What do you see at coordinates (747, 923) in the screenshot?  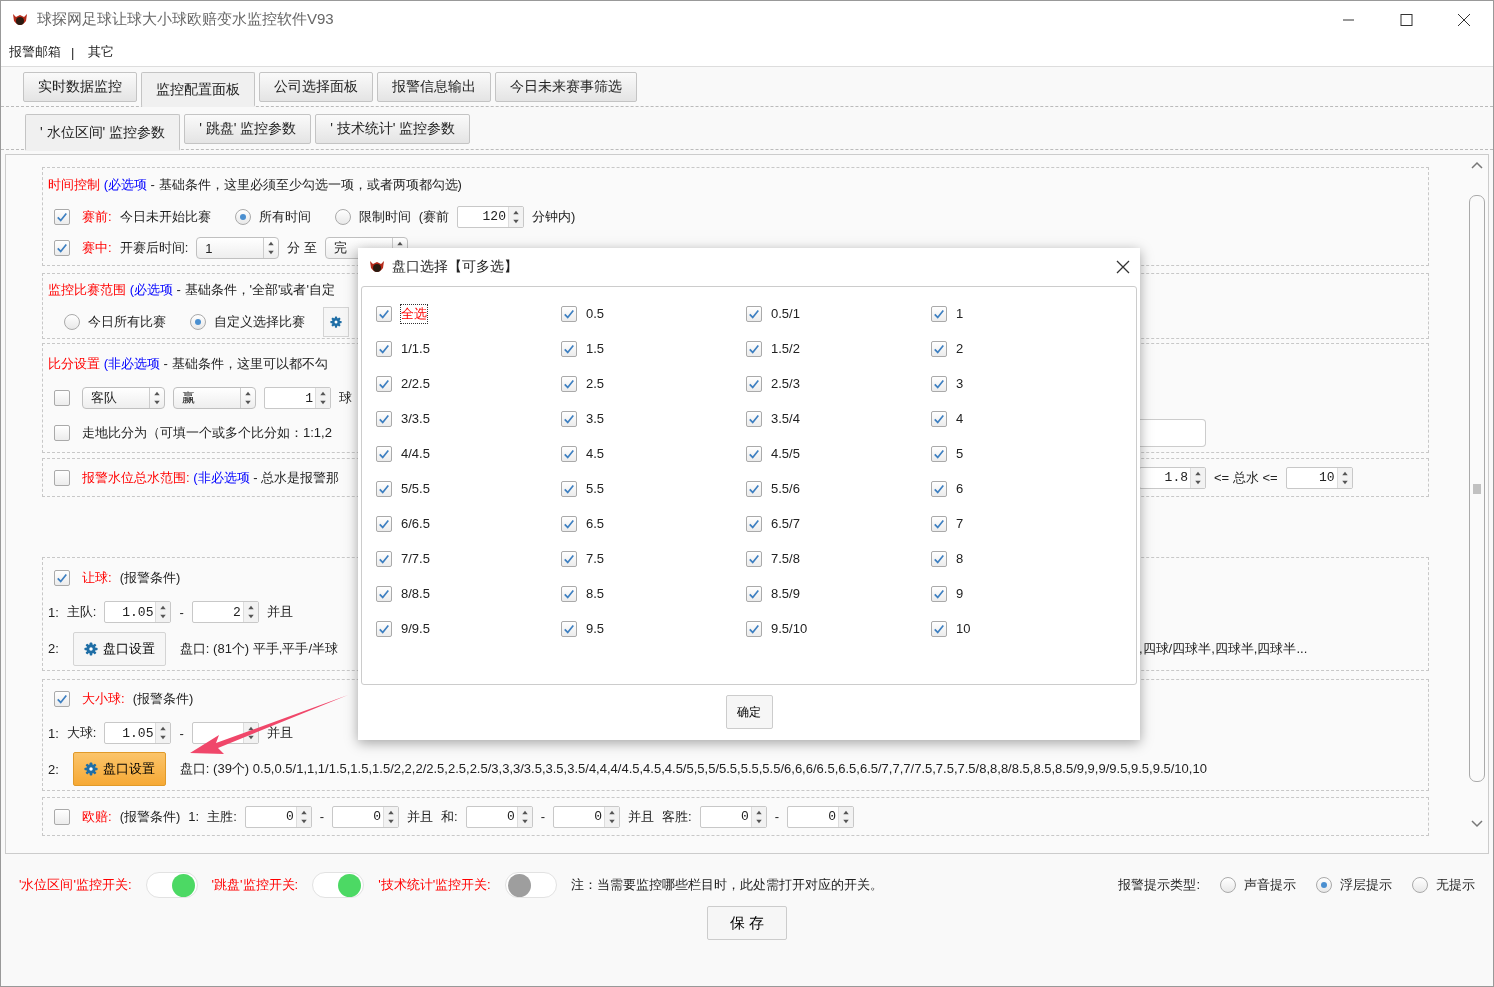 I see `save-button: 保 存` at bounding box center [747, 923].